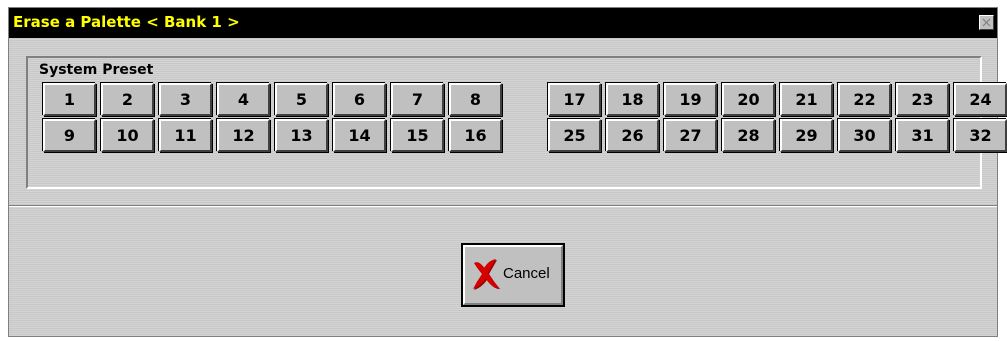 This screenshot has height=341, width=1007. I want to click on preset-button-4: 4, so click(243, 99).